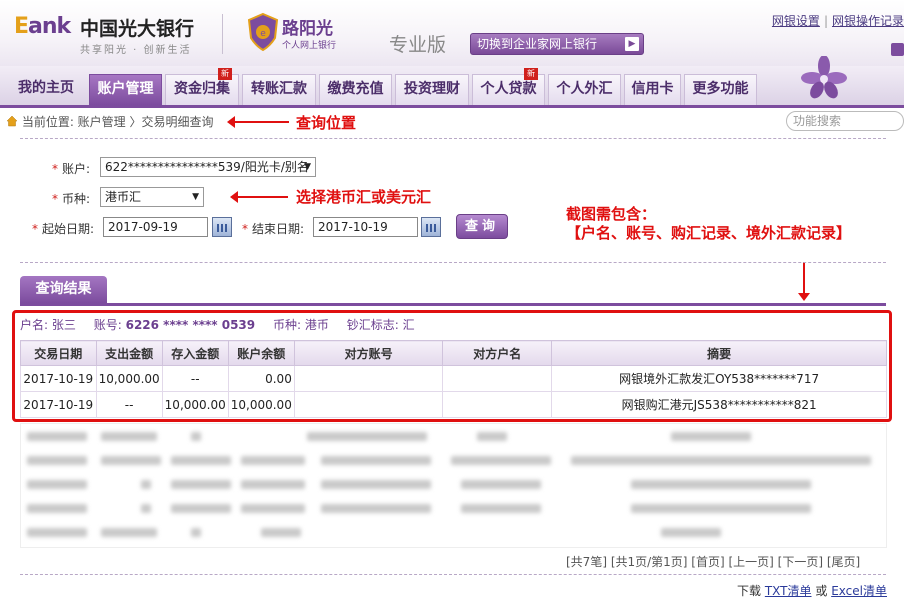 The width and height of the screenshot is (904, 610). Describe the element at coordinates (796, 21) in the screenshot. I see `netbank-settings-link: 网银设置` at that location.